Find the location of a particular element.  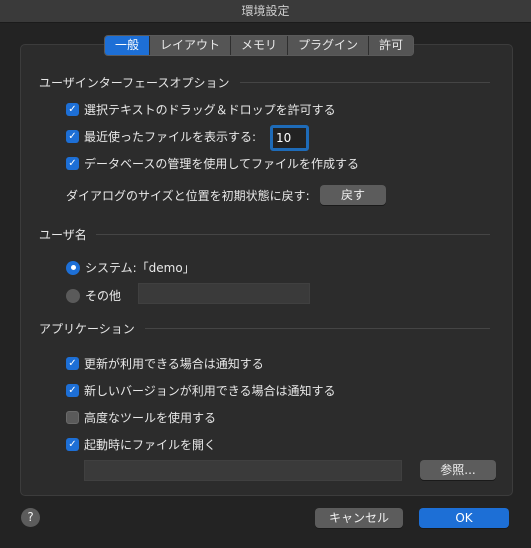

recent-files-option: ✓ 最近使ったファイルを表示する: is located at coordinates (161, 136).